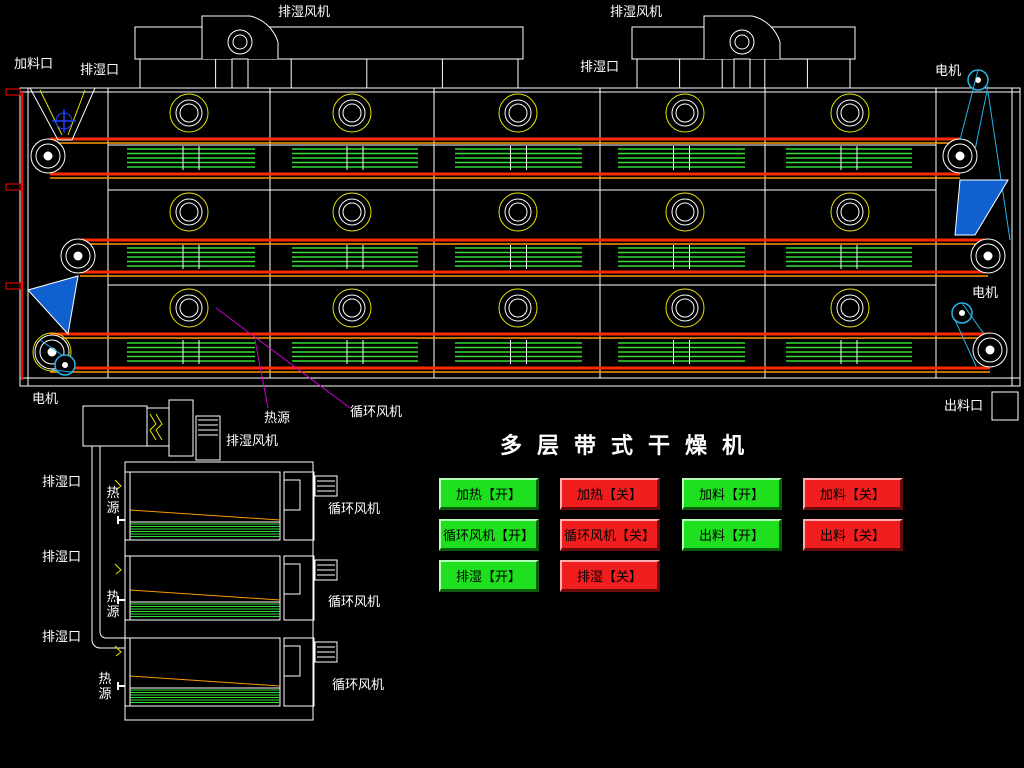 This screenshot has height=768, width=1024. Describe the element at coordinates (261, 374) in the screenshot. I see `leader-heat-source` at that location.